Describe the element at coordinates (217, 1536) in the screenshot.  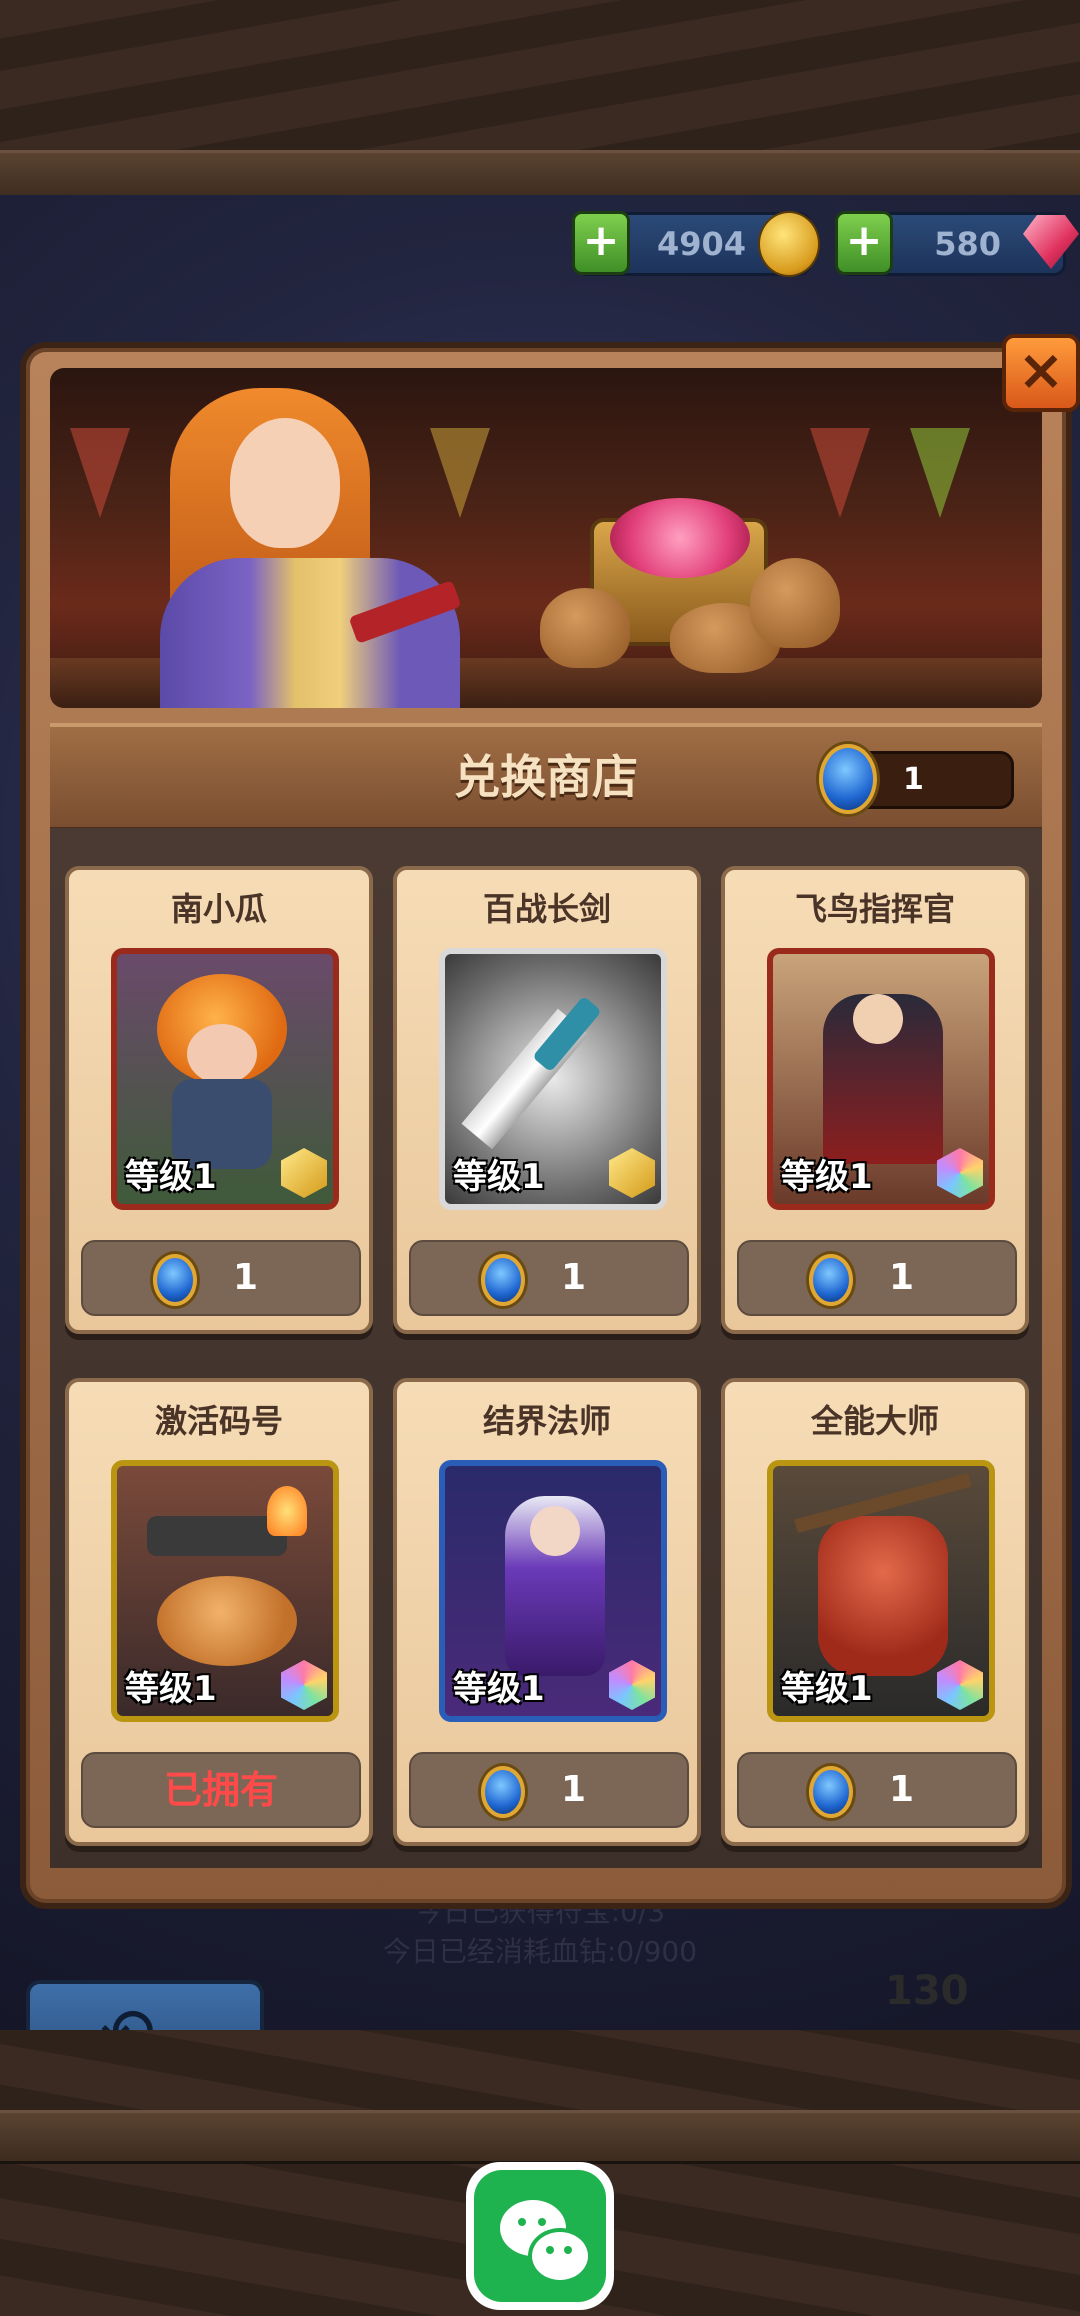
I see `cannon` at that location.